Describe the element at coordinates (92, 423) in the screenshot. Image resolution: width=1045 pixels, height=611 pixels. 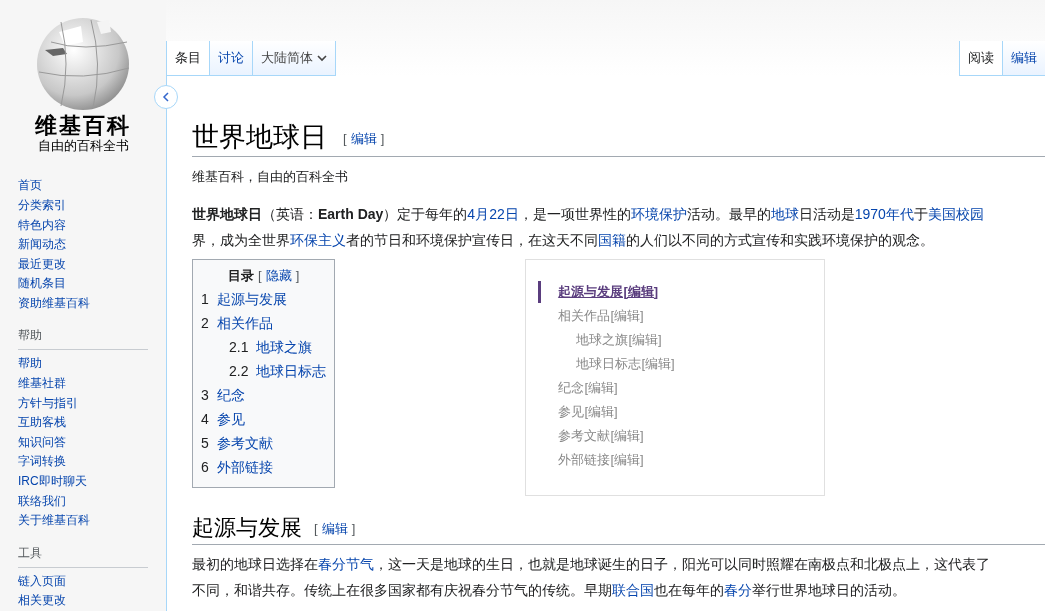
I see `sidebar-link: 互助客栈` at that location.